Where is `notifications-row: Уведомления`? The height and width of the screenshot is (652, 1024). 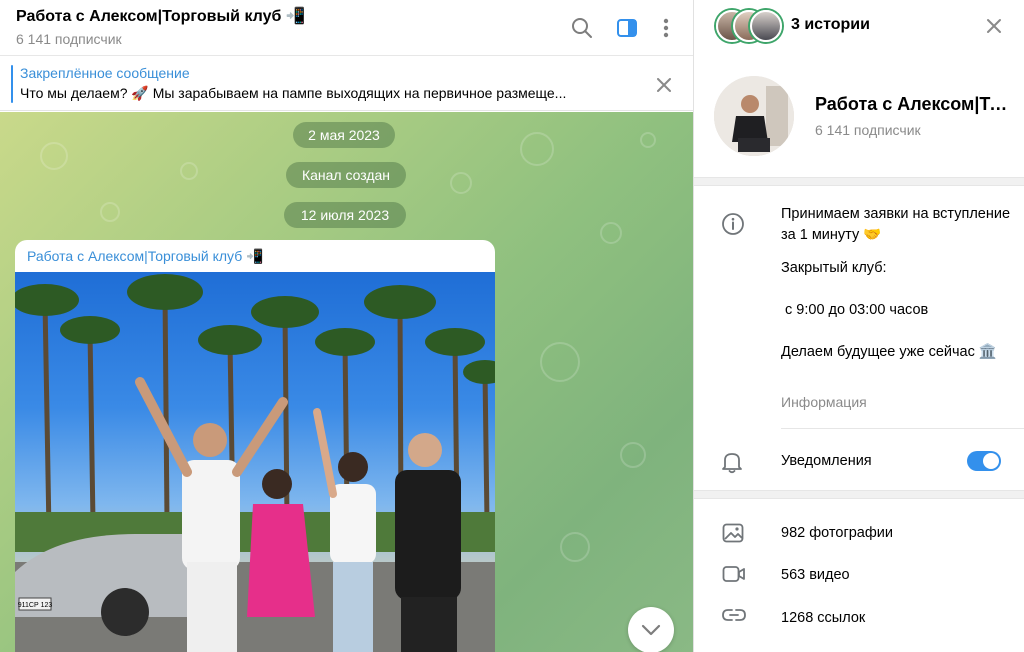 notifications-row: Уведомления is located at coordinates (859, 462).